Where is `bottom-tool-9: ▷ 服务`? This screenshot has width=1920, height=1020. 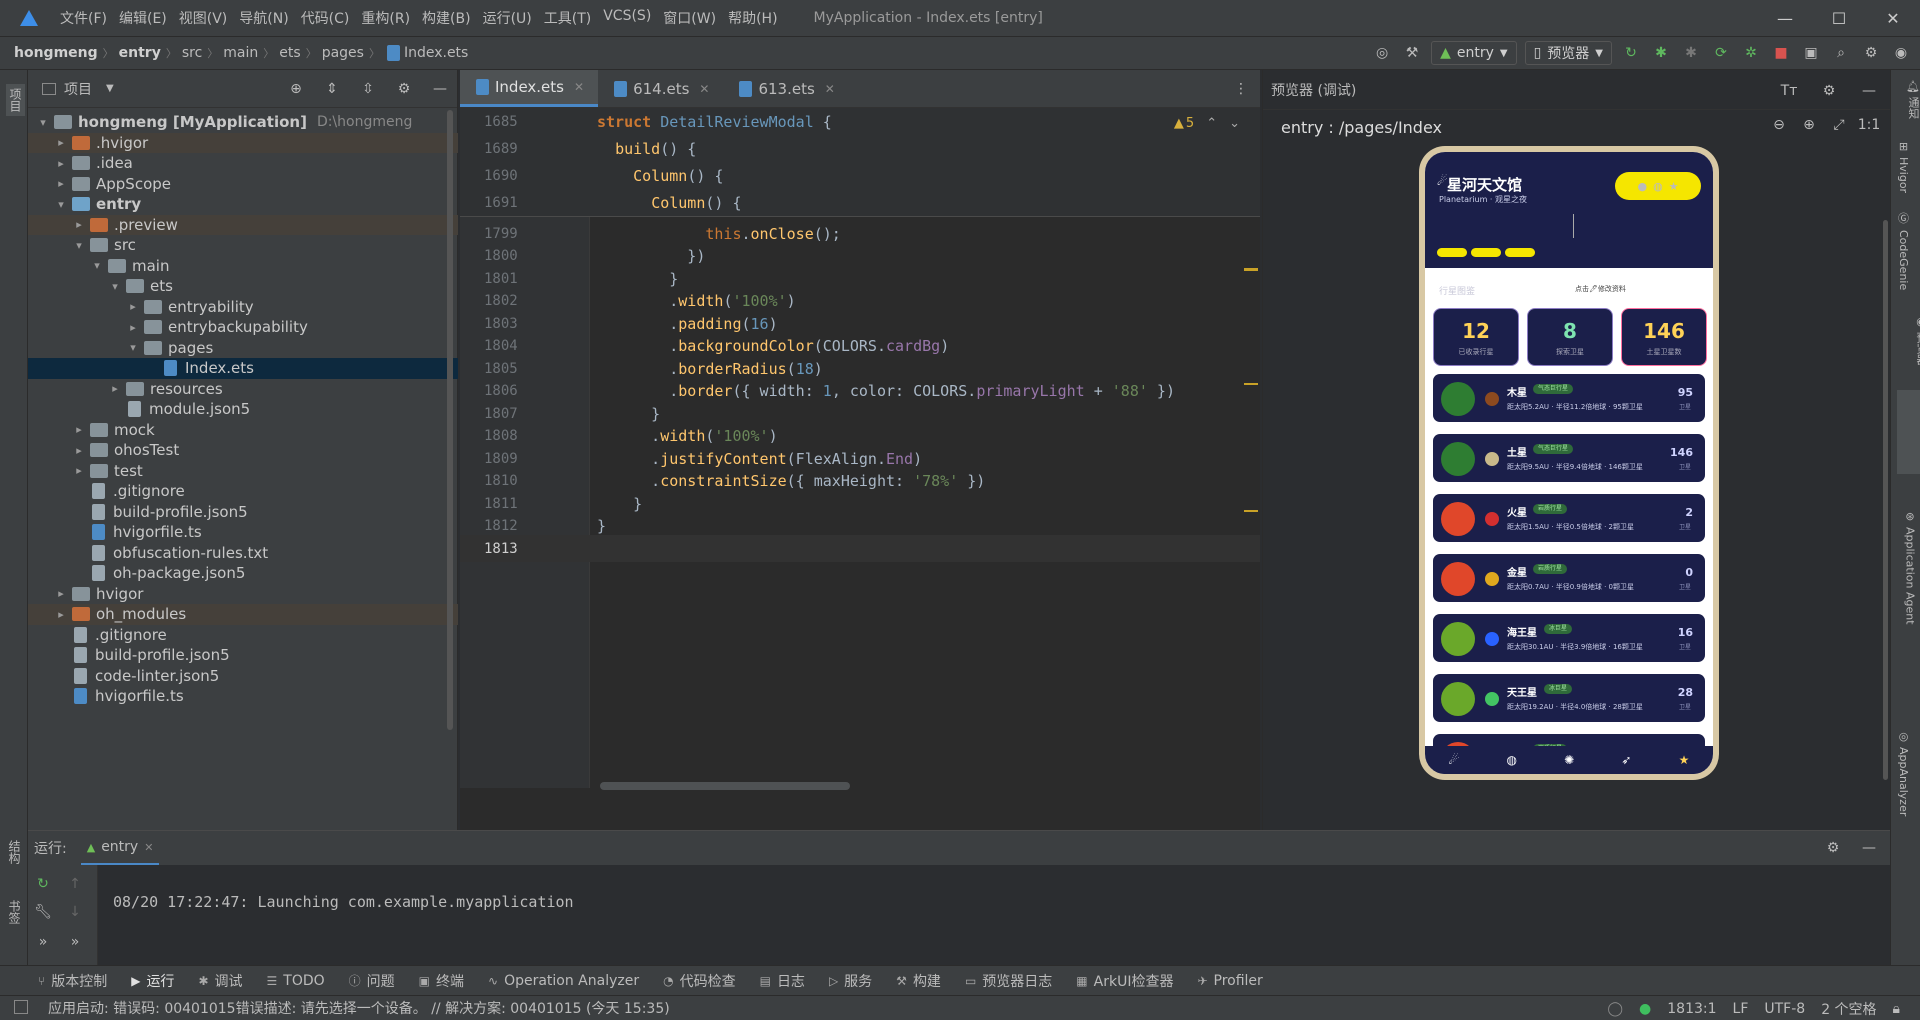 bottom-tool-9: ▷ 服务 is located at coordinates (850, 981).